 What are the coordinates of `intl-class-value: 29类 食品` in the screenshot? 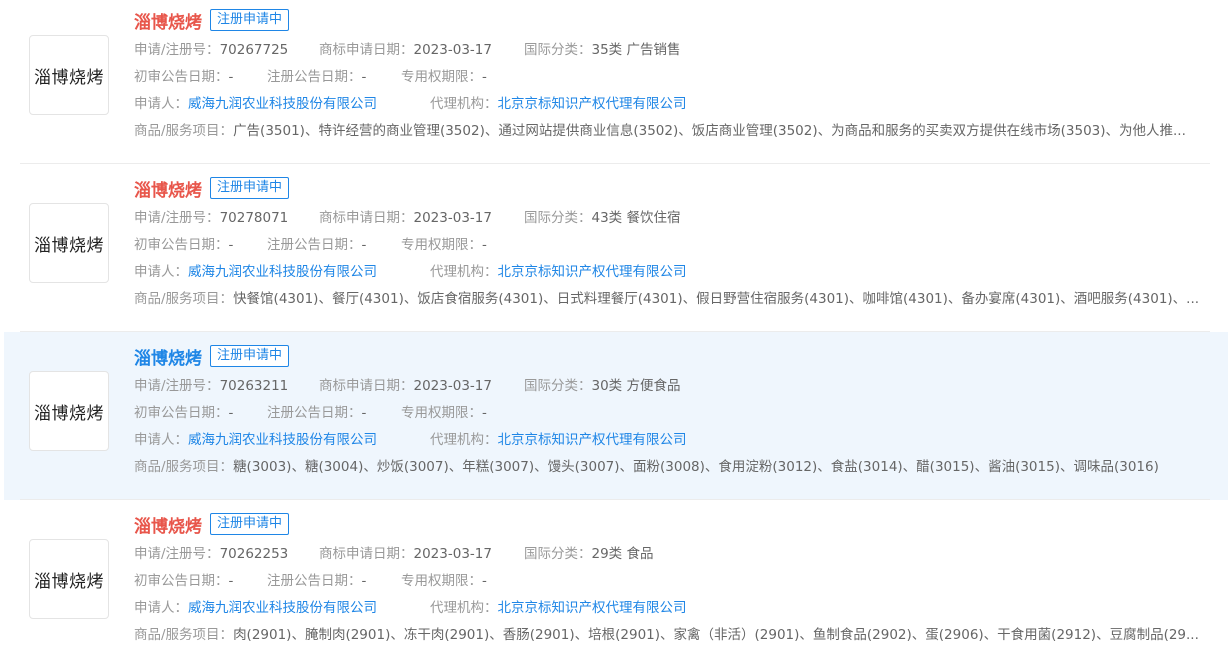 It's located at (622, 554).